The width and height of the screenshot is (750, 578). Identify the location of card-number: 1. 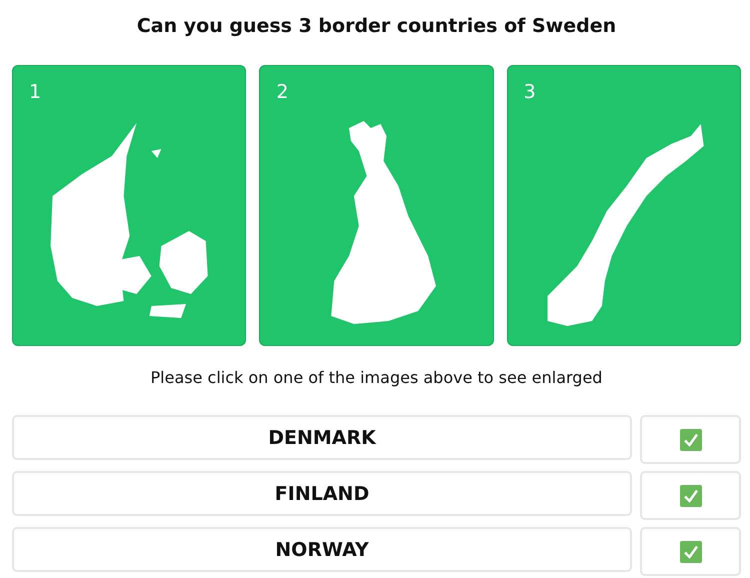
(35, 92).